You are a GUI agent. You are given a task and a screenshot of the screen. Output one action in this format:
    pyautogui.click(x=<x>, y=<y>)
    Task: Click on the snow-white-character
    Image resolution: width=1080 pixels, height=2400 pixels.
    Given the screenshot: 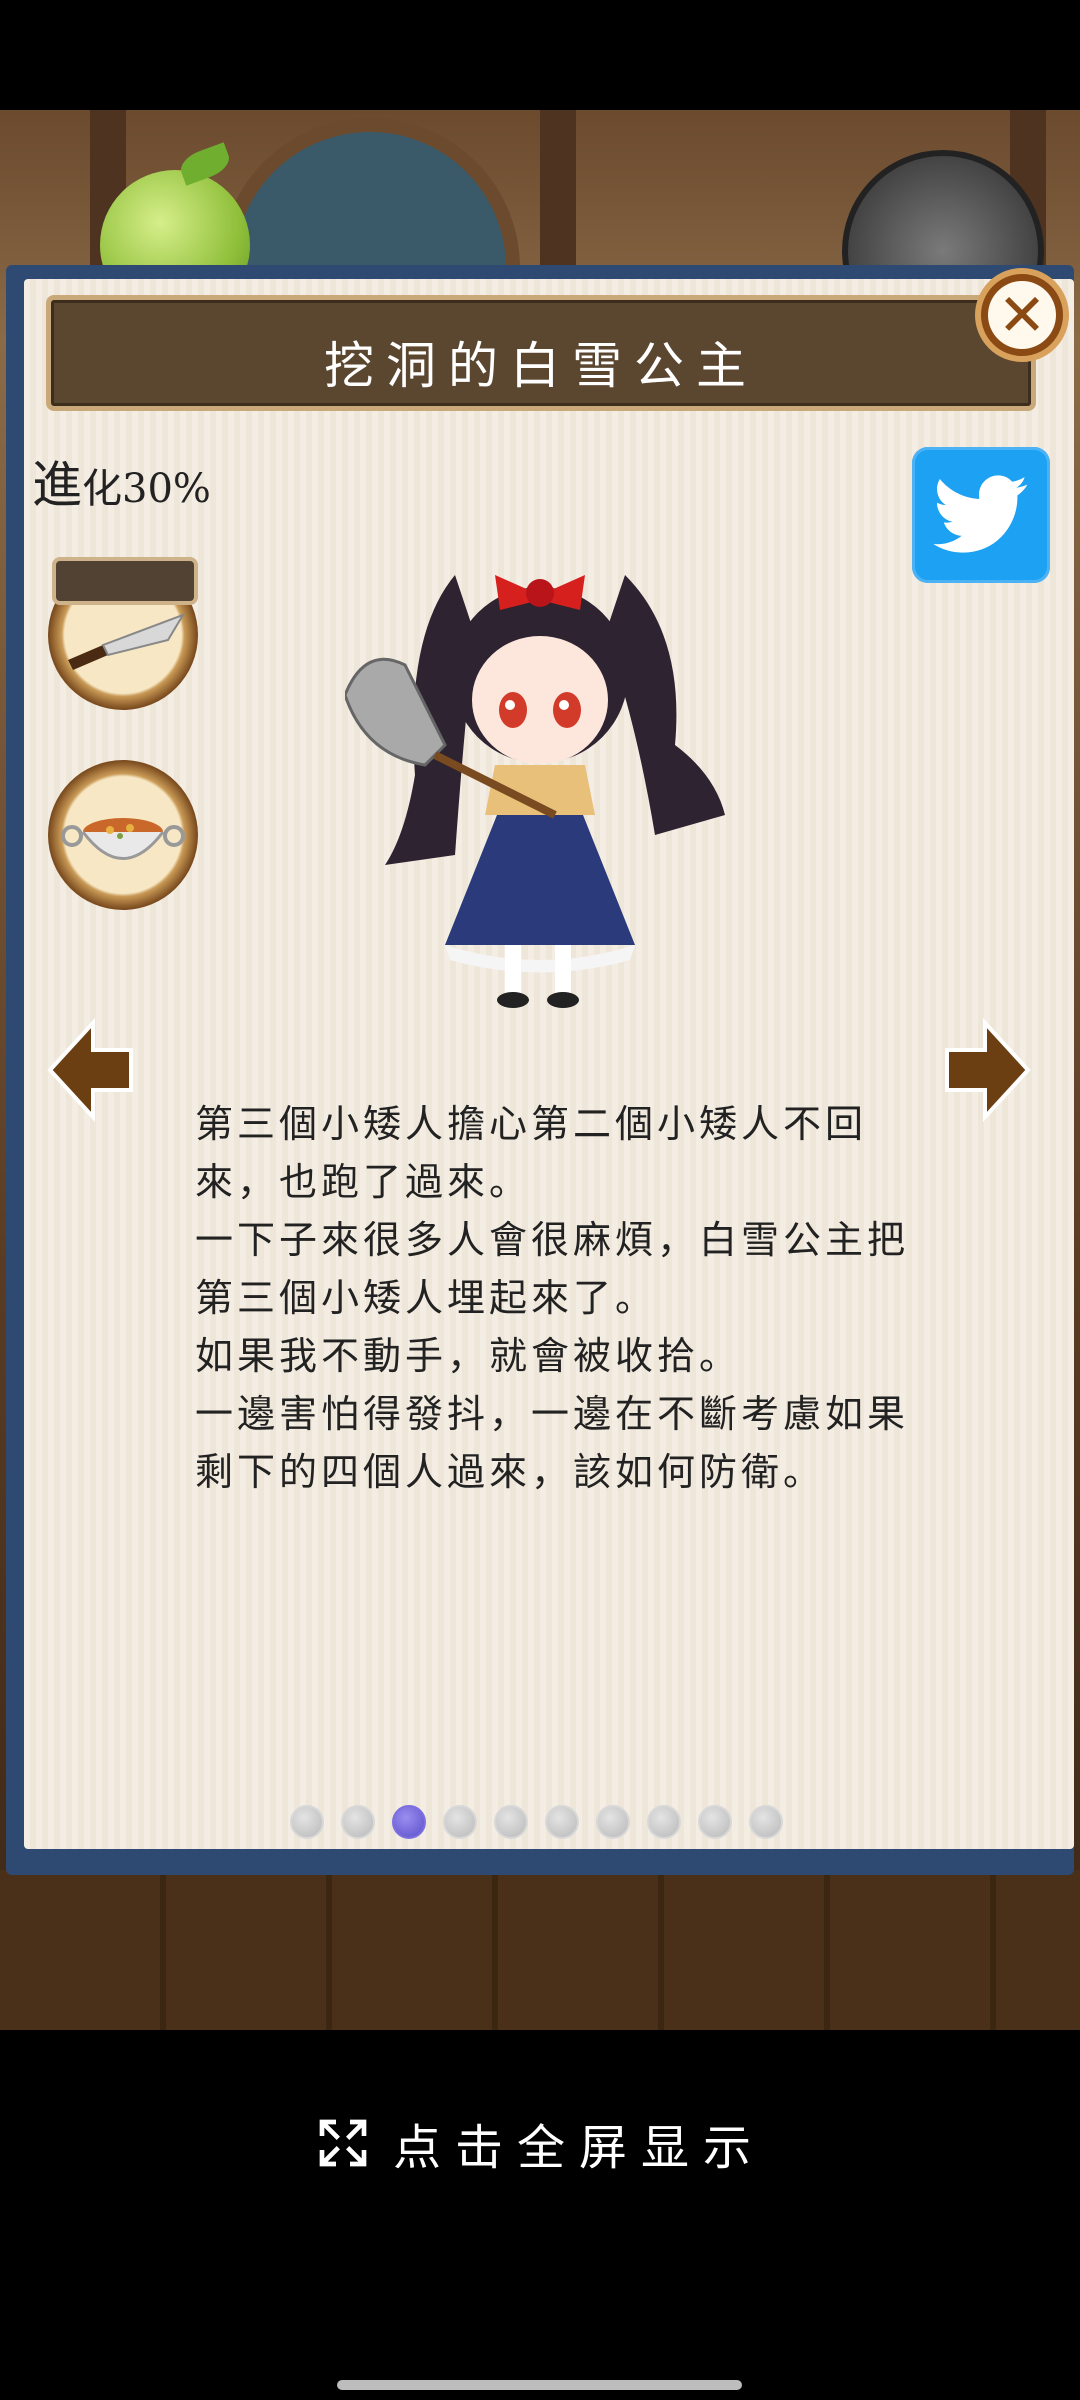 What is the action you would take?
    pyautogui.click(x=535, y=791)
    